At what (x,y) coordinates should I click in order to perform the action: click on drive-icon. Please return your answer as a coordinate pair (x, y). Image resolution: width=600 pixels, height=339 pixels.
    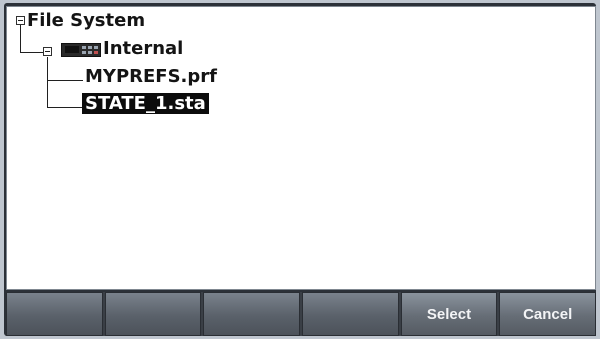
    Looking at the image, I should click on (81, 50).